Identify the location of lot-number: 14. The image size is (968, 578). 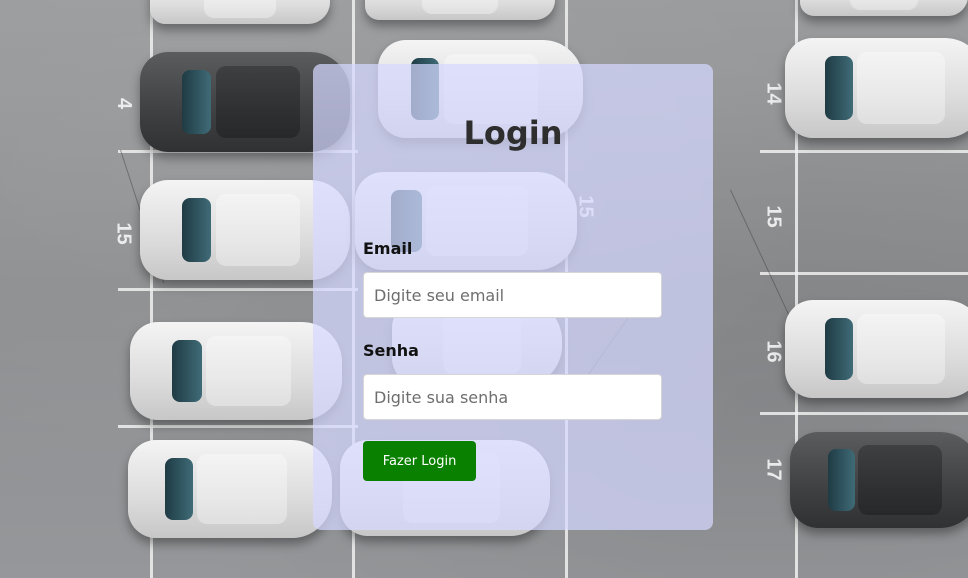
(773, 93).